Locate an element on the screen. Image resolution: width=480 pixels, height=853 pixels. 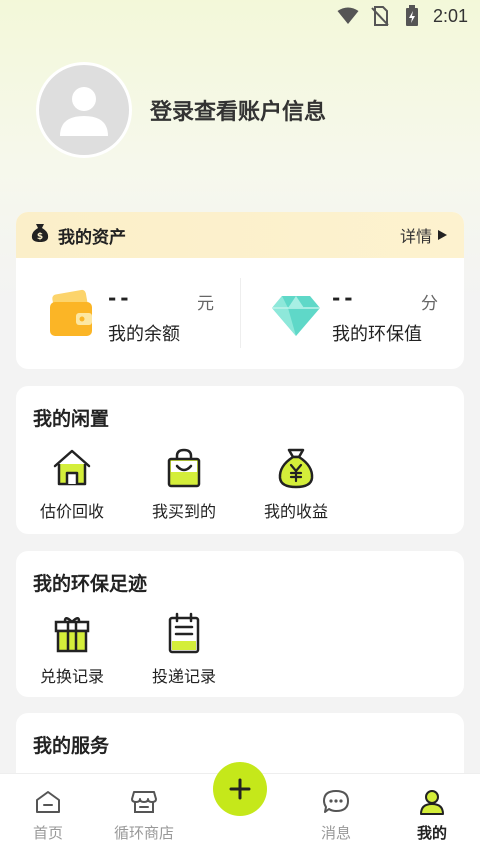
idle-title: 我的闲置 is located at coordinates (71, 419).